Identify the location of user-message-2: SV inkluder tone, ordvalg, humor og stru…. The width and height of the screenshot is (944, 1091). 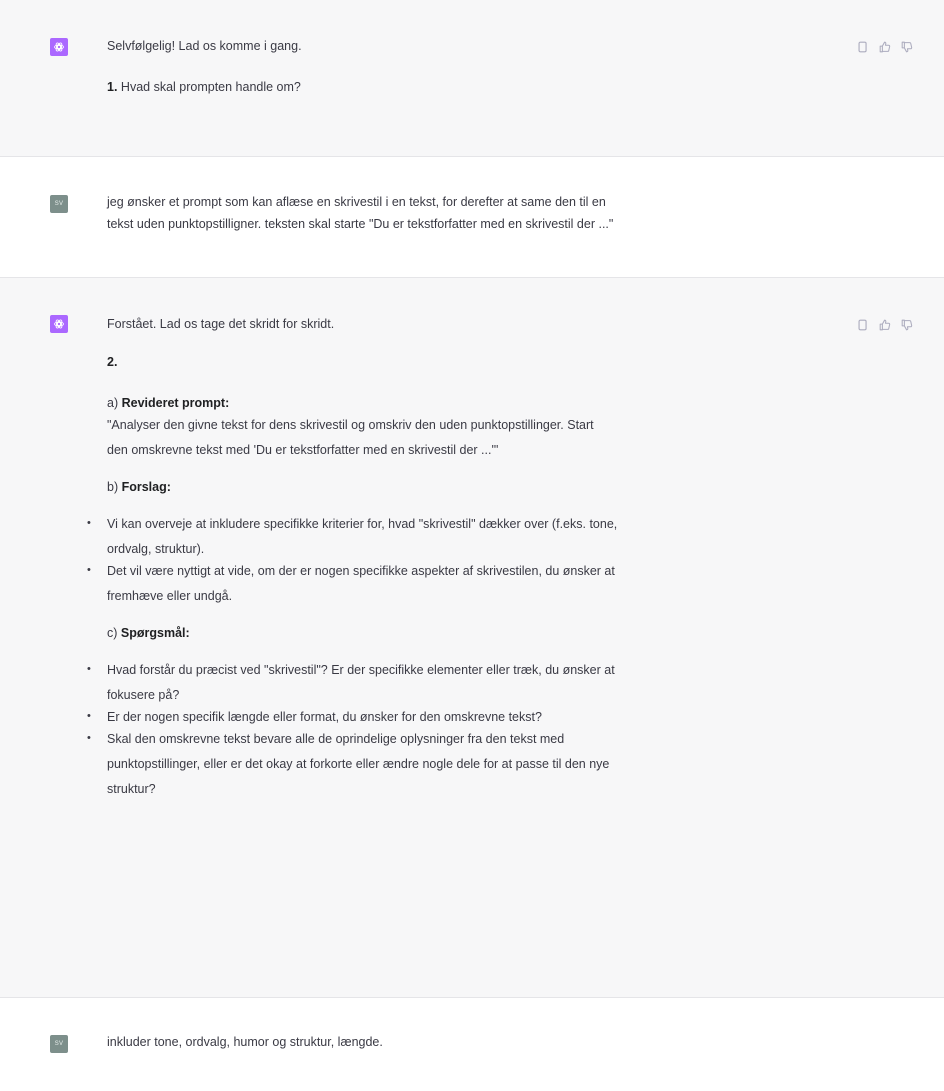
(472, 1044).